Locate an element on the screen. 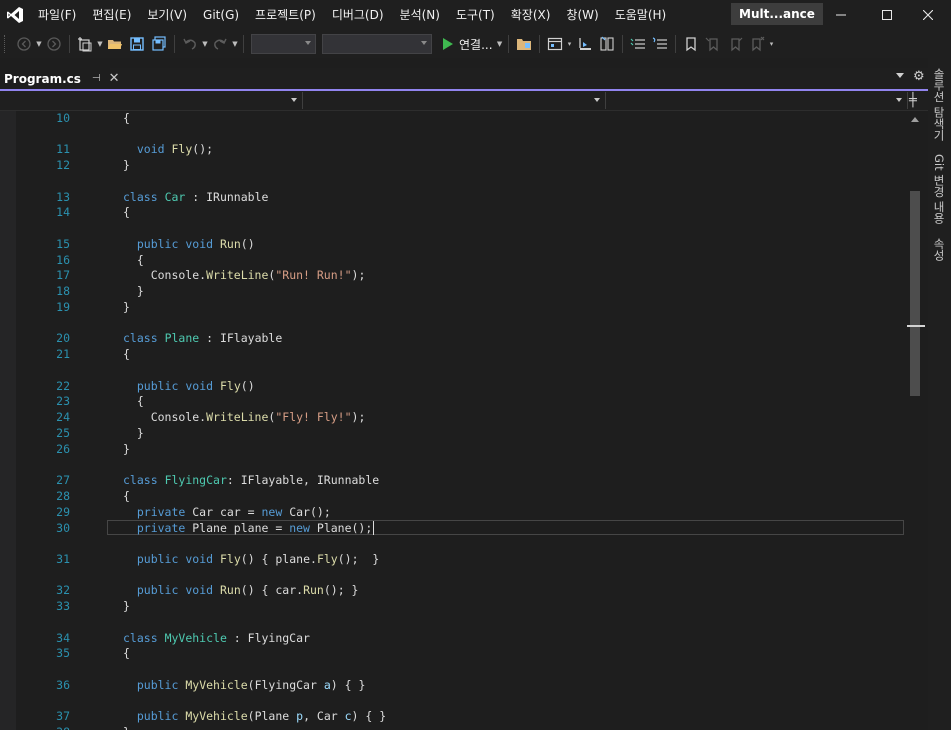  menu-help: 도움말(H) is located at coordinates (641, 15).